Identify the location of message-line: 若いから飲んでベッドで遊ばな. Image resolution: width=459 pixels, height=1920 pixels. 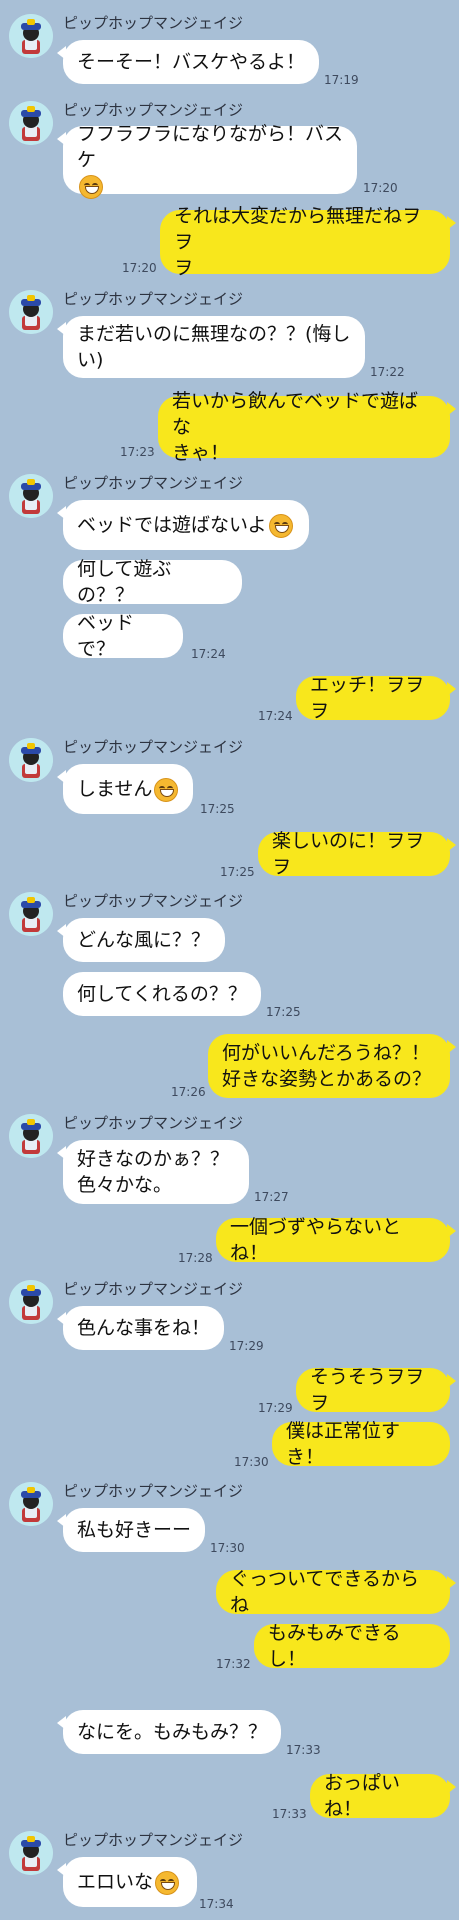
(295, 414).